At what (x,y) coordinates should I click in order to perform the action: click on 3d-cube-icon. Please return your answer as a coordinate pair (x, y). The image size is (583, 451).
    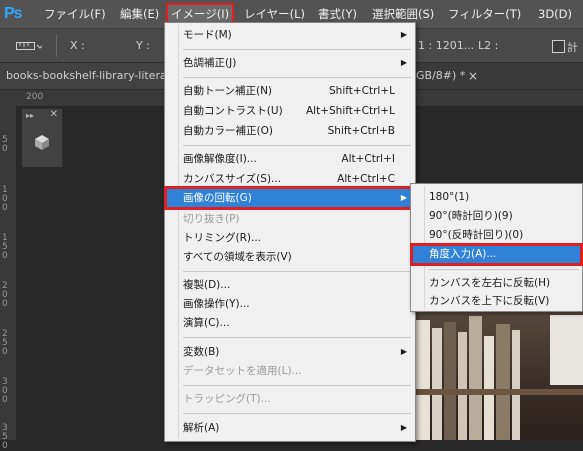
    Looking at the image, I should click on (42, 142).